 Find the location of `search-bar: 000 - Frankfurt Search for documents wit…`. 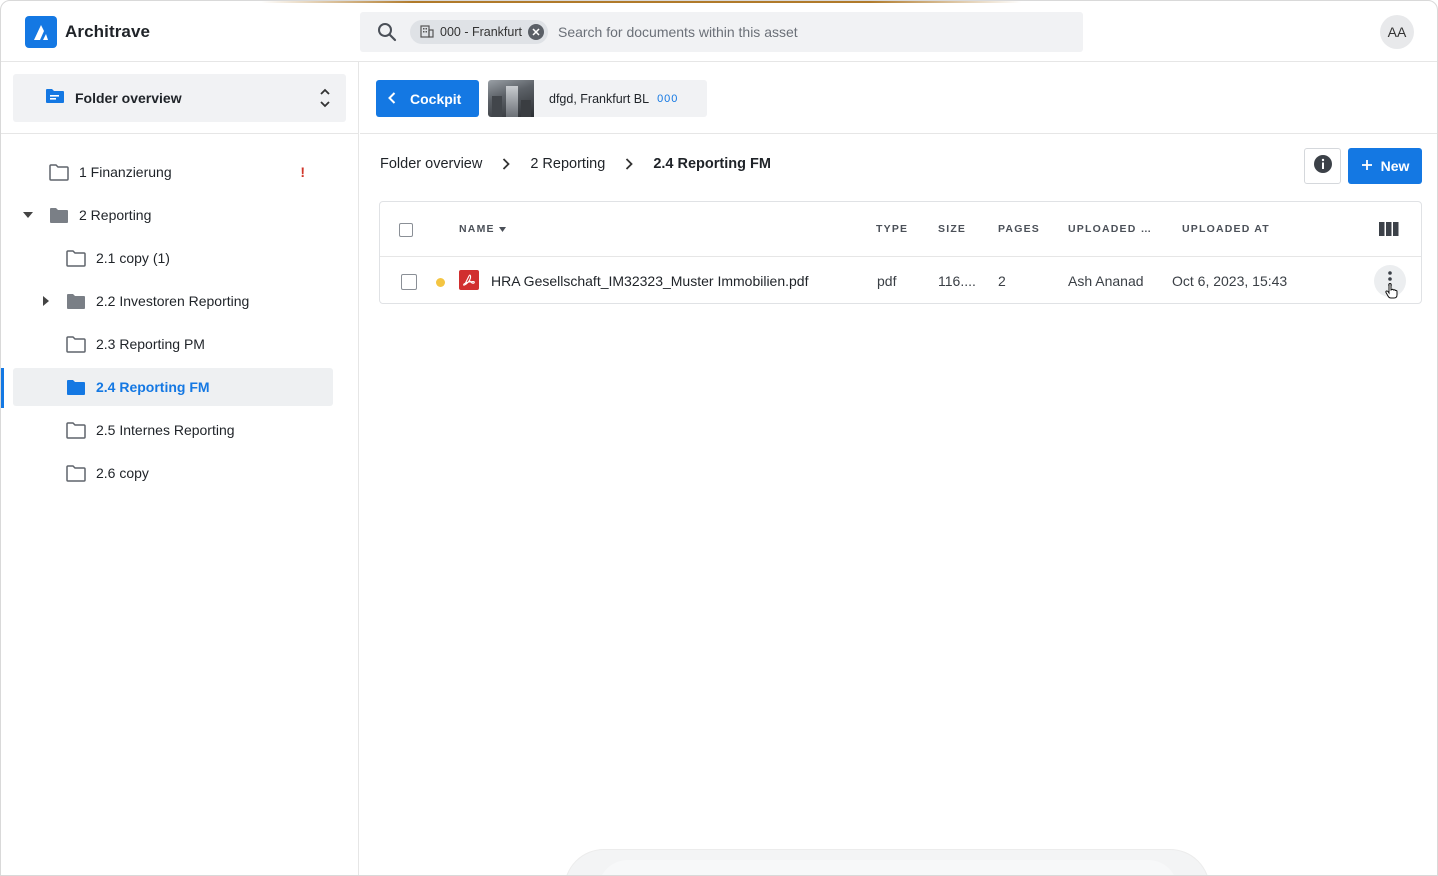

search-bar: 000 - Frankfurt Search for documents wit… is located at coordinates (721, 32).